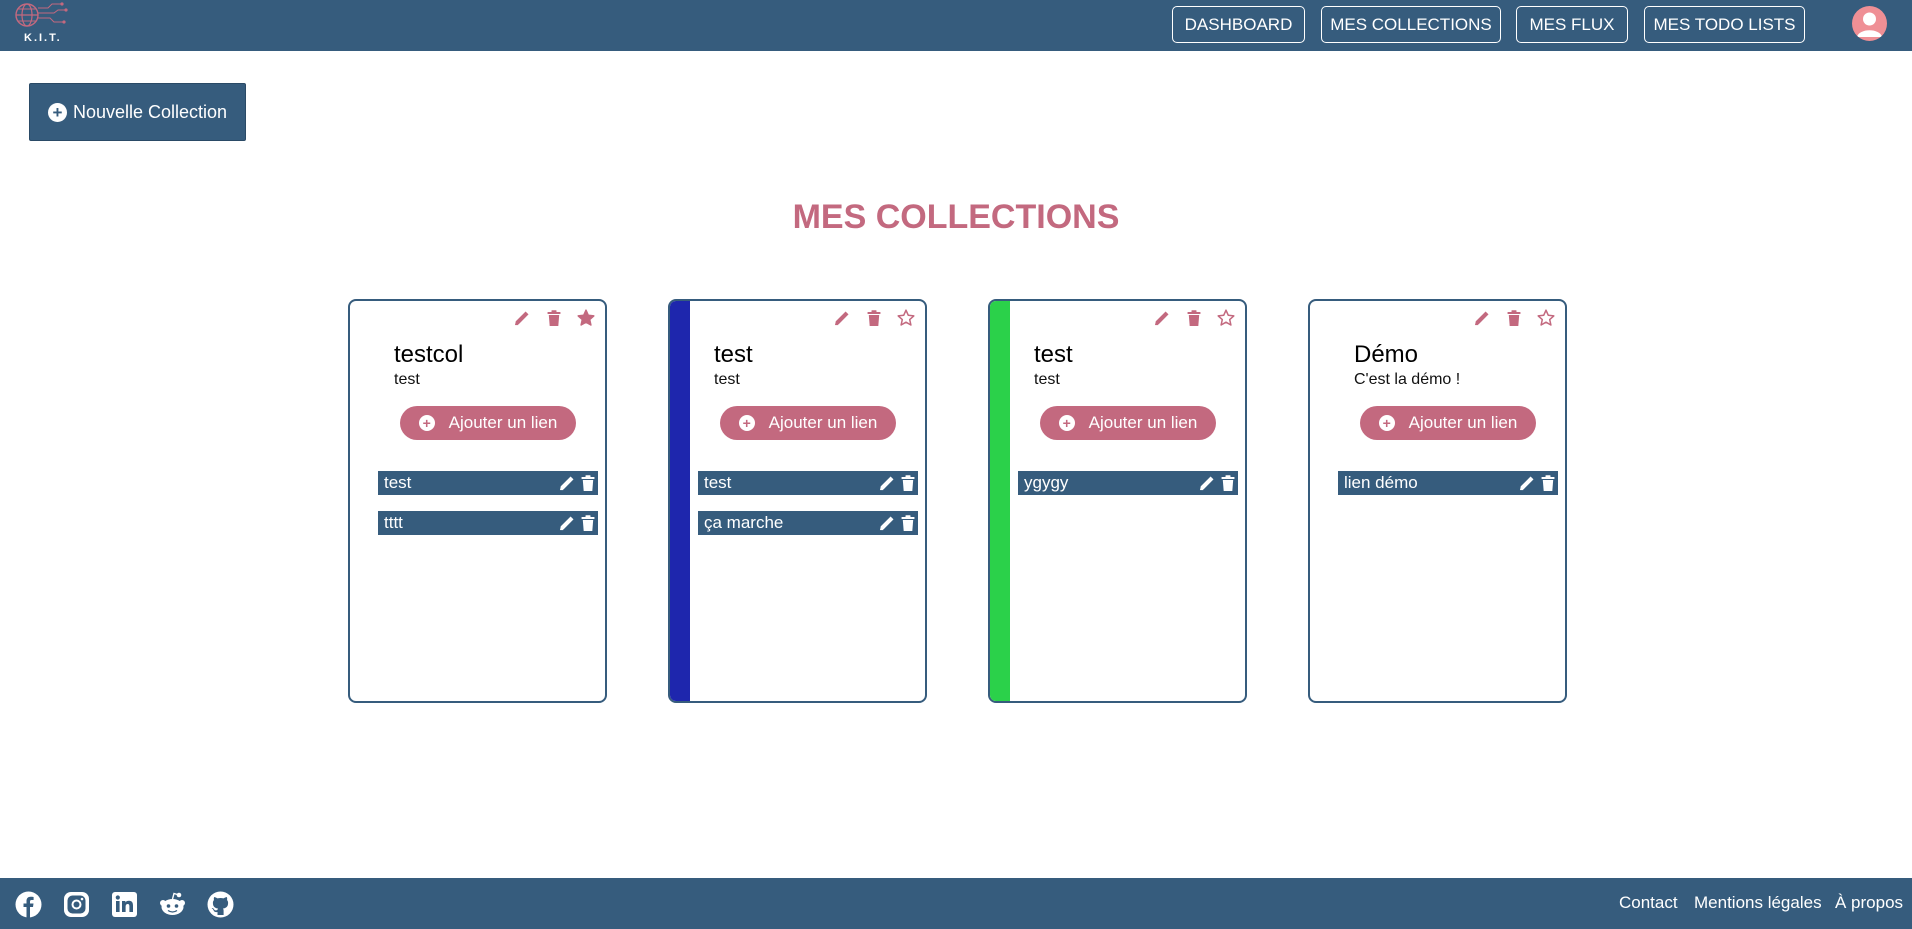  I want to click on github-icon, so click(220, 904).